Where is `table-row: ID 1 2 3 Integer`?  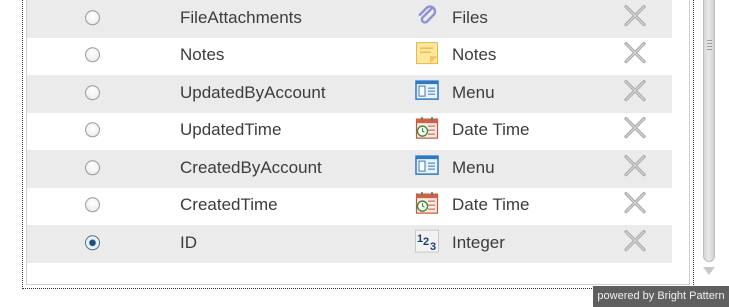
table-row: ID 1 2 3 Integer is located at coordinates (349, 244).